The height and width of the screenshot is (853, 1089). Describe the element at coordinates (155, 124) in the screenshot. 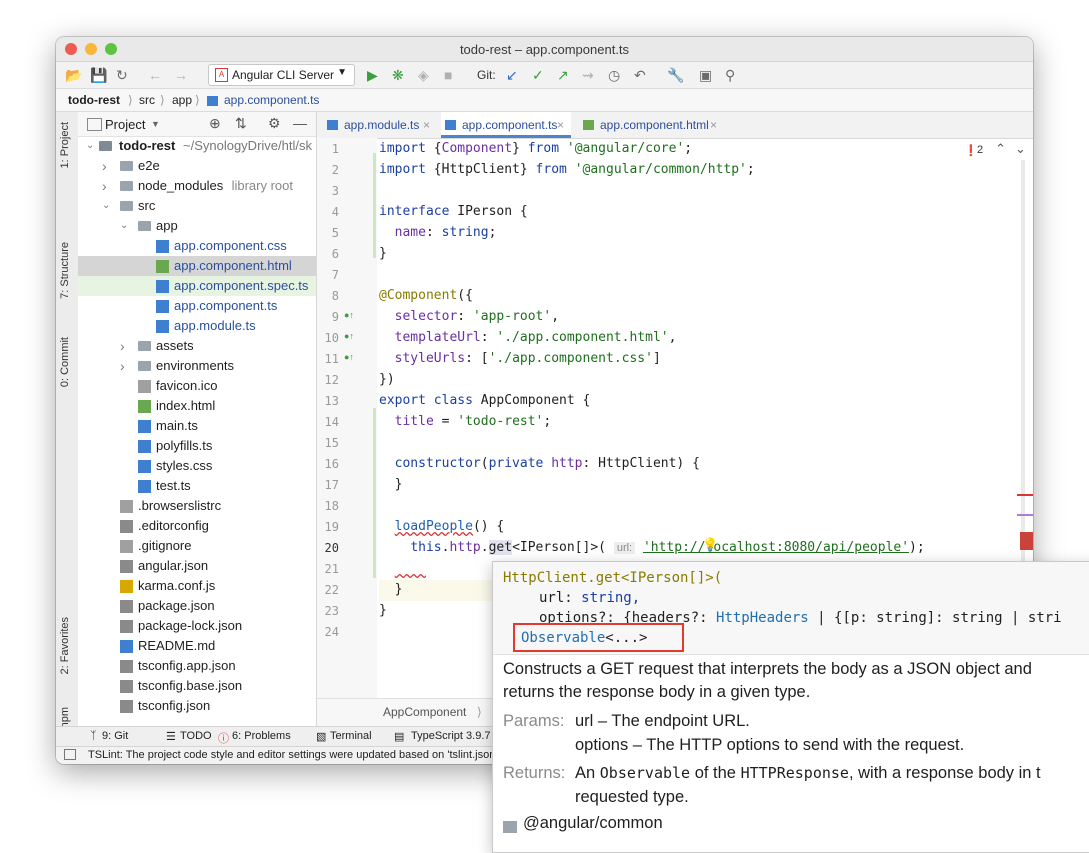

I see `chevron-down-icon: ▼` at that location.